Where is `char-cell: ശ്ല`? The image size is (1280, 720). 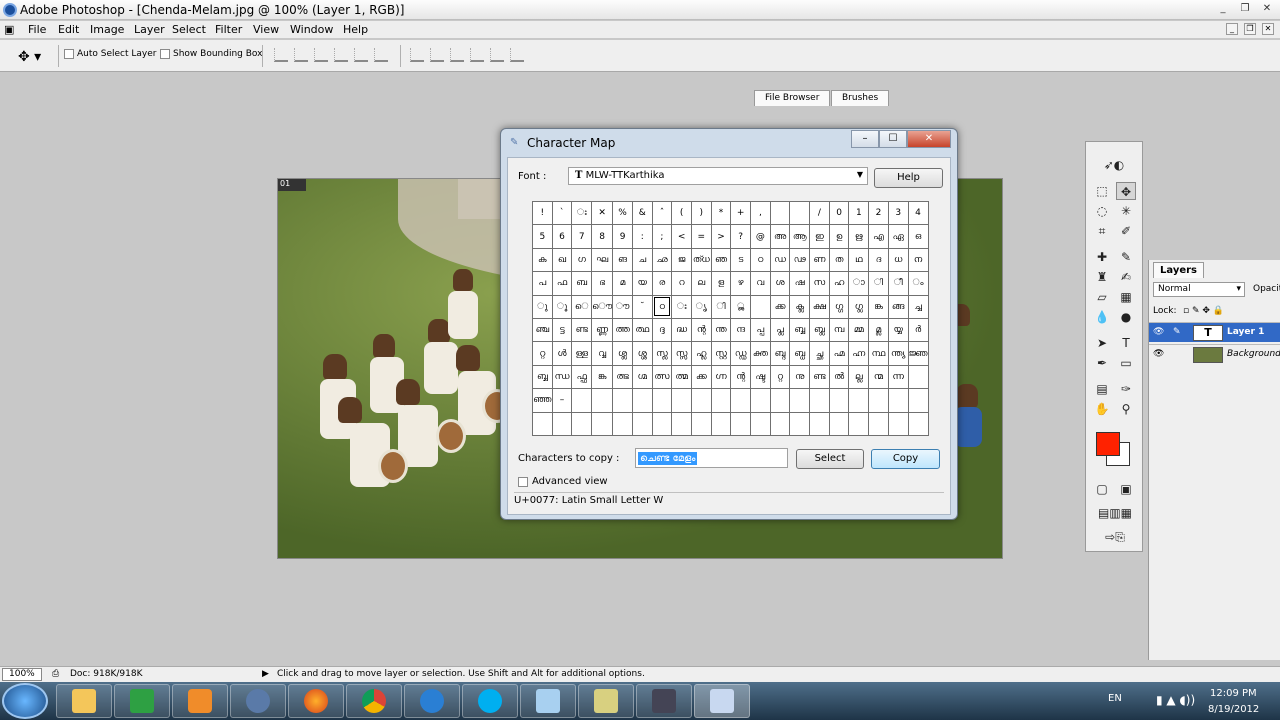 char-cell: ശ്ല is located at coordinates (622, 353).